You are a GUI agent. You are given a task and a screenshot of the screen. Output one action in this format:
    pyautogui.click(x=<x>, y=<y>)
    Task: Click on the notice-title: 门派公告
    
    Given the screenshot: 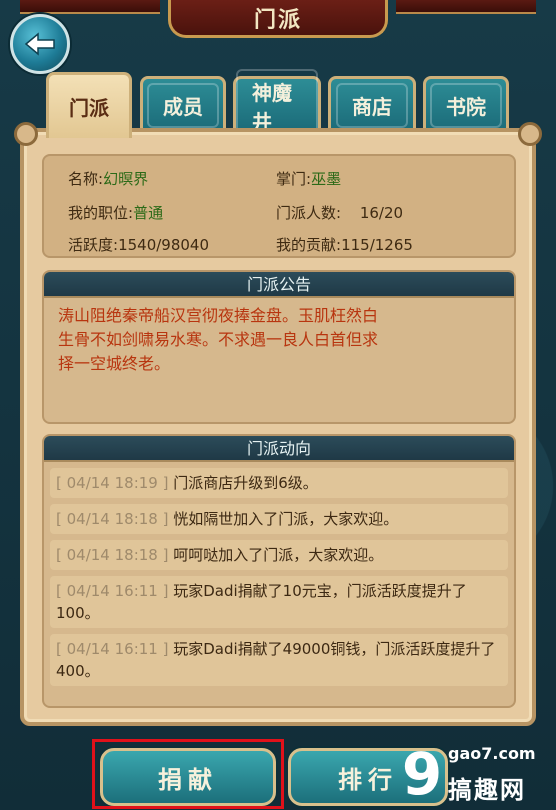 What is the action you would take?
    pyautogui.click(x=279, y=285)
    